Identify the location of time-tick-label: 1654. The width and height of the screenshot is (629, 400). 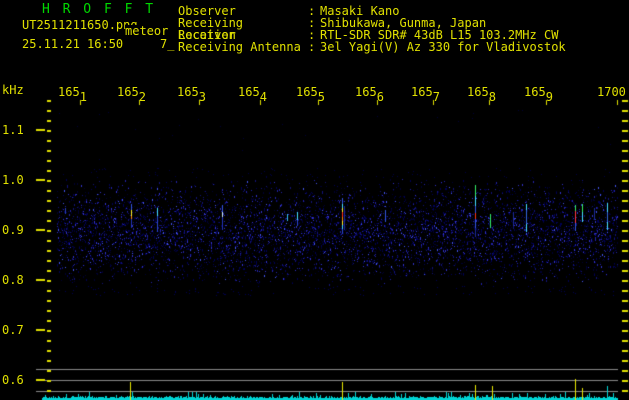
(252, 94).